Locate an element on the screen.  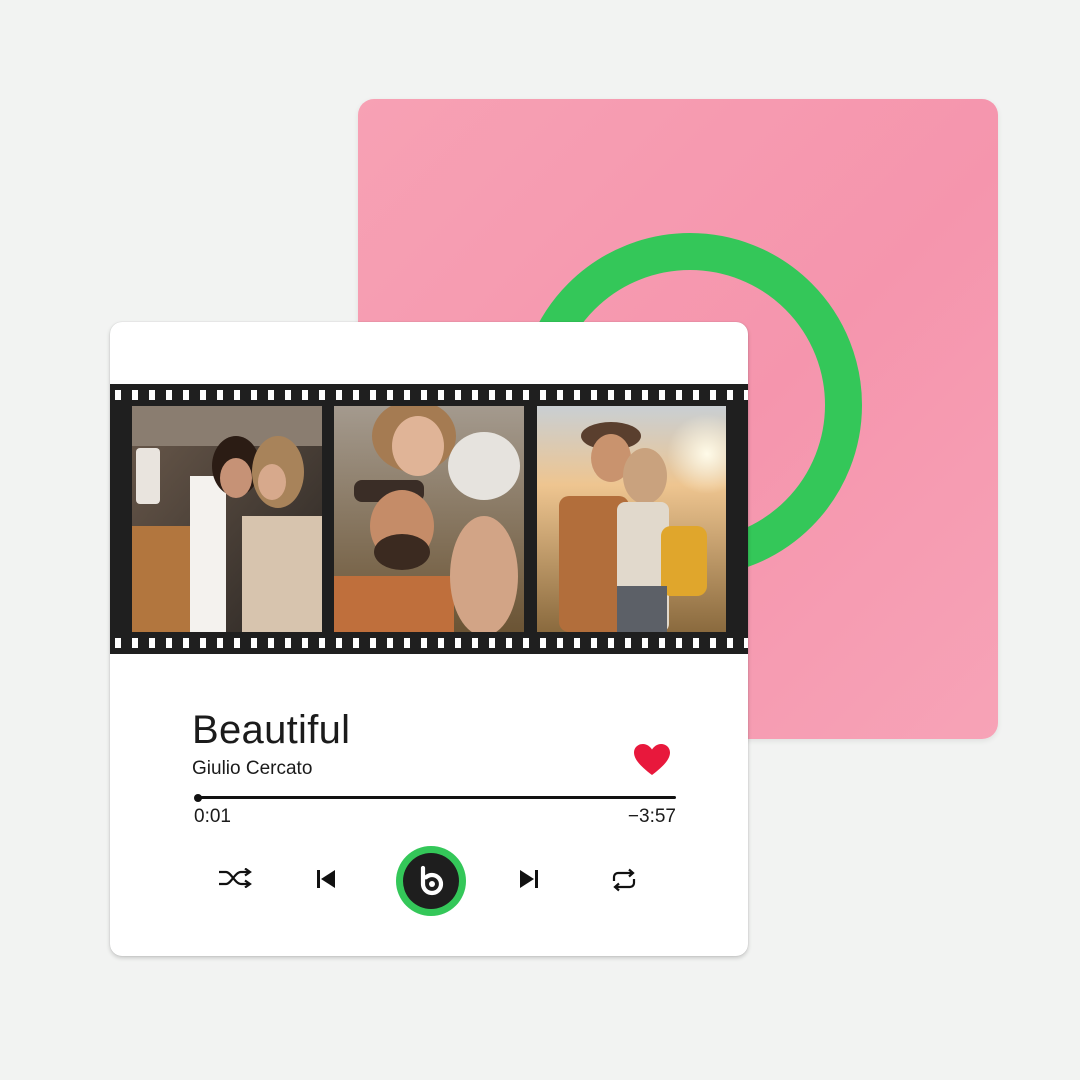
heart-icon is located at coordinates (652, 760).